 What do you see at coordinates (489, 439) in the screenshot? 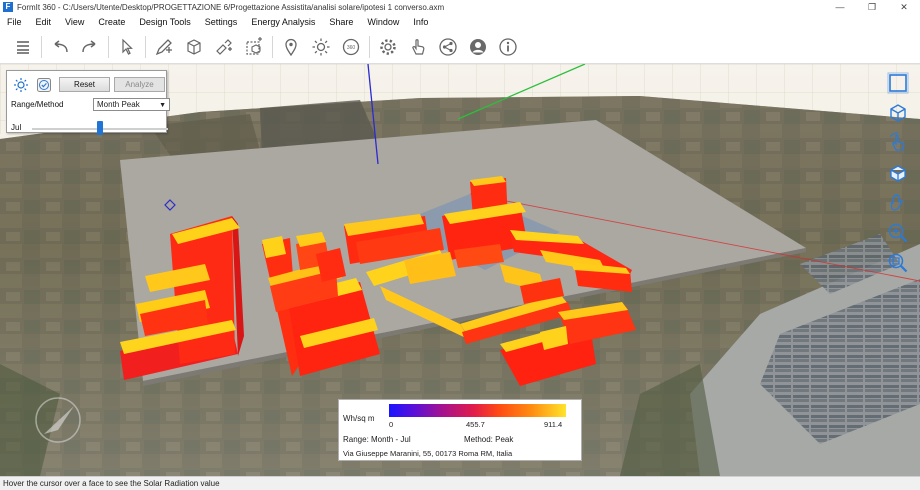
I see `legend-method: Method: Peak` at bounding box center [489, 439].